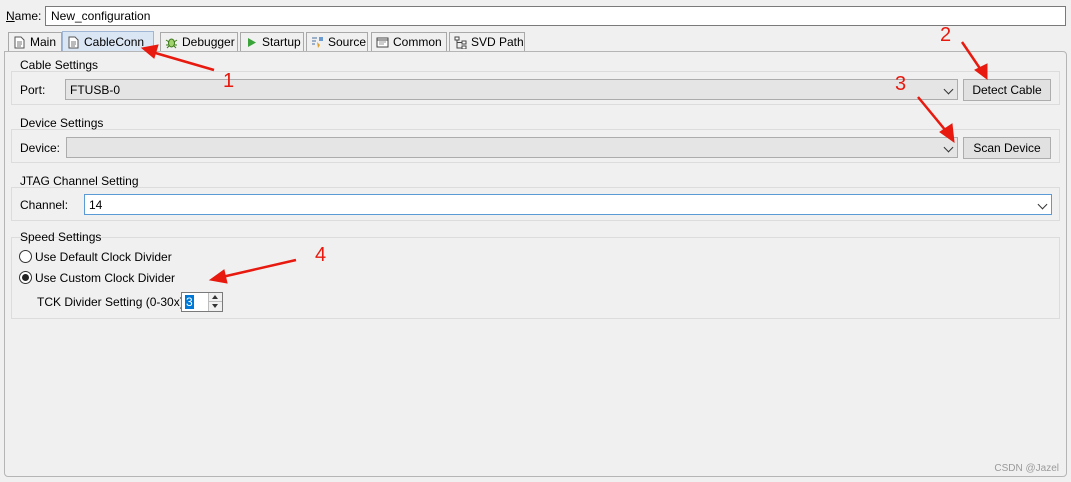 The image size is (1071, 482). Describe the element at coordinates (1026, 468) in the screenshot. I see `watermark: CSDN @Jazel` at that location.